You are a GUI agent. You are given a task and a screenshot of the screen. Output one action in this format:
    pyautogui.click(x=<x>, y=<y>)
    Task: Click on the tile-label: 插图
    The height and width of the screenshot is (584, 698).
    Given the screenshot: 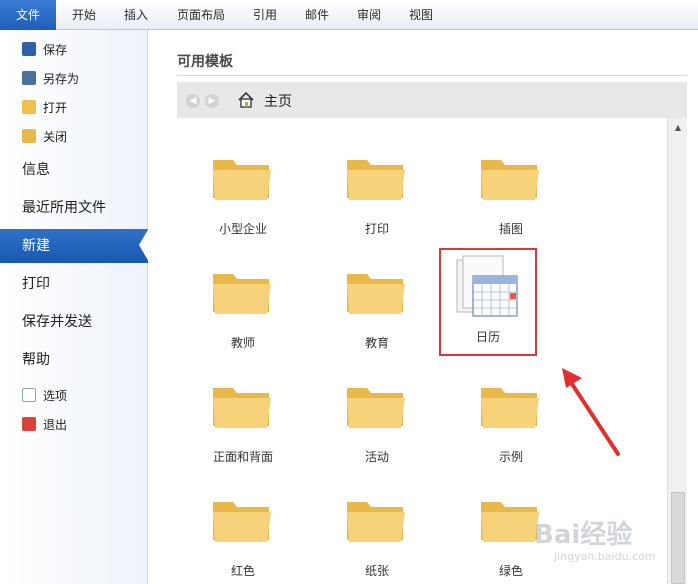 What is the action you would take?
    pyautogui.click(x=510, y=229)
    